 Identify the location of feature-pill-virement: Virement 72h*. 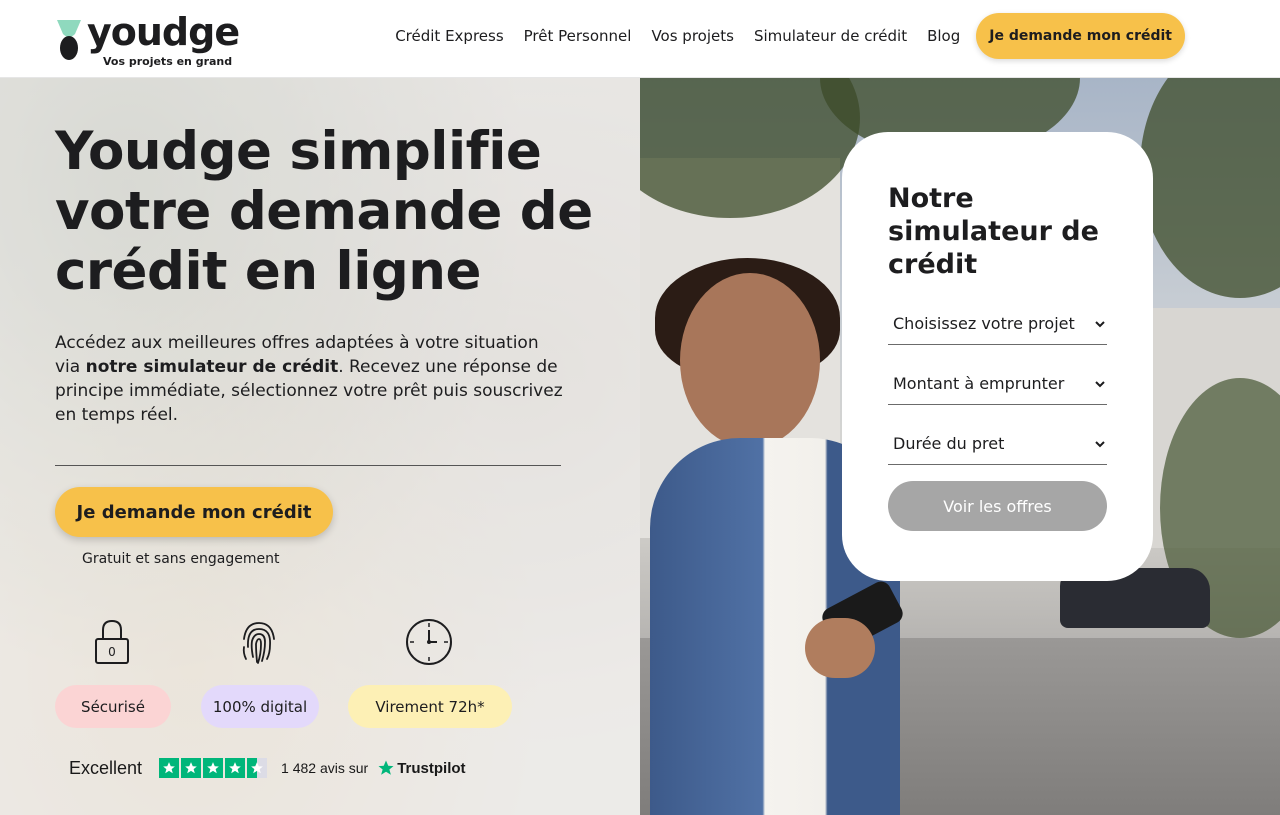
(430, 706).